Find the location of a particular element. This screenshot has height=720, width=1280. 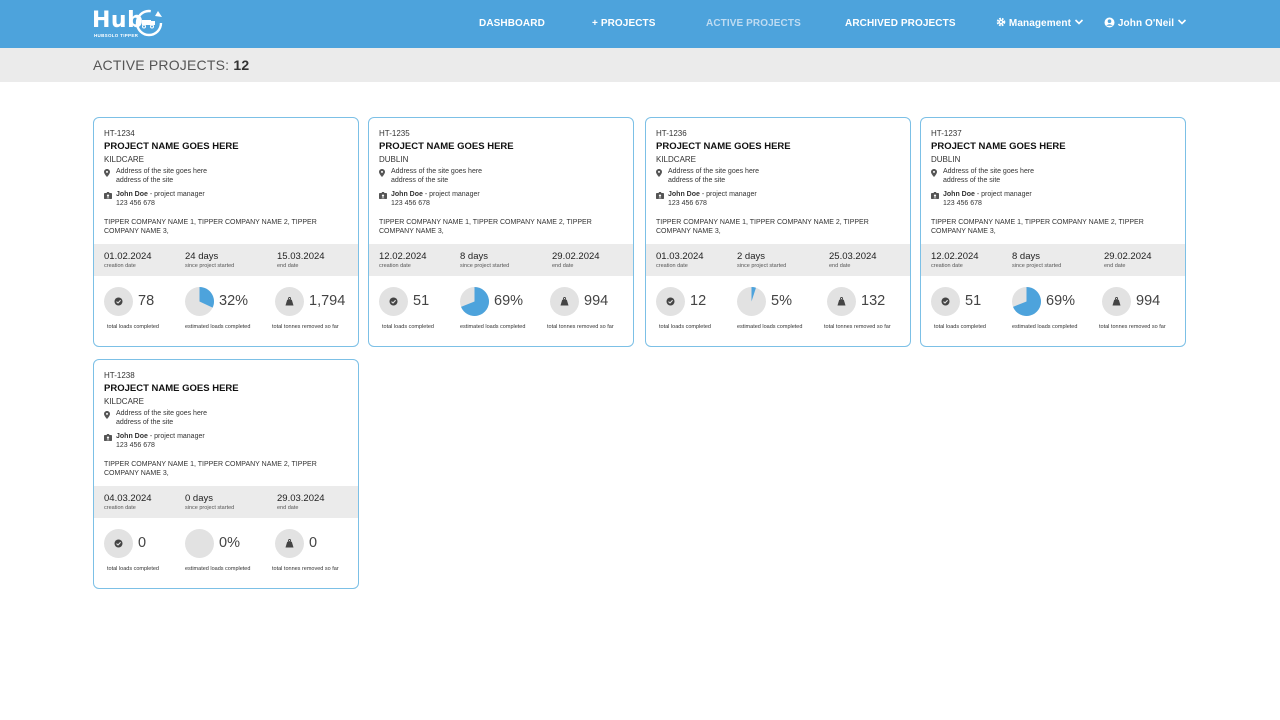

creation-date: 04.03.2024 creation date is located at coordinates (128, 502).